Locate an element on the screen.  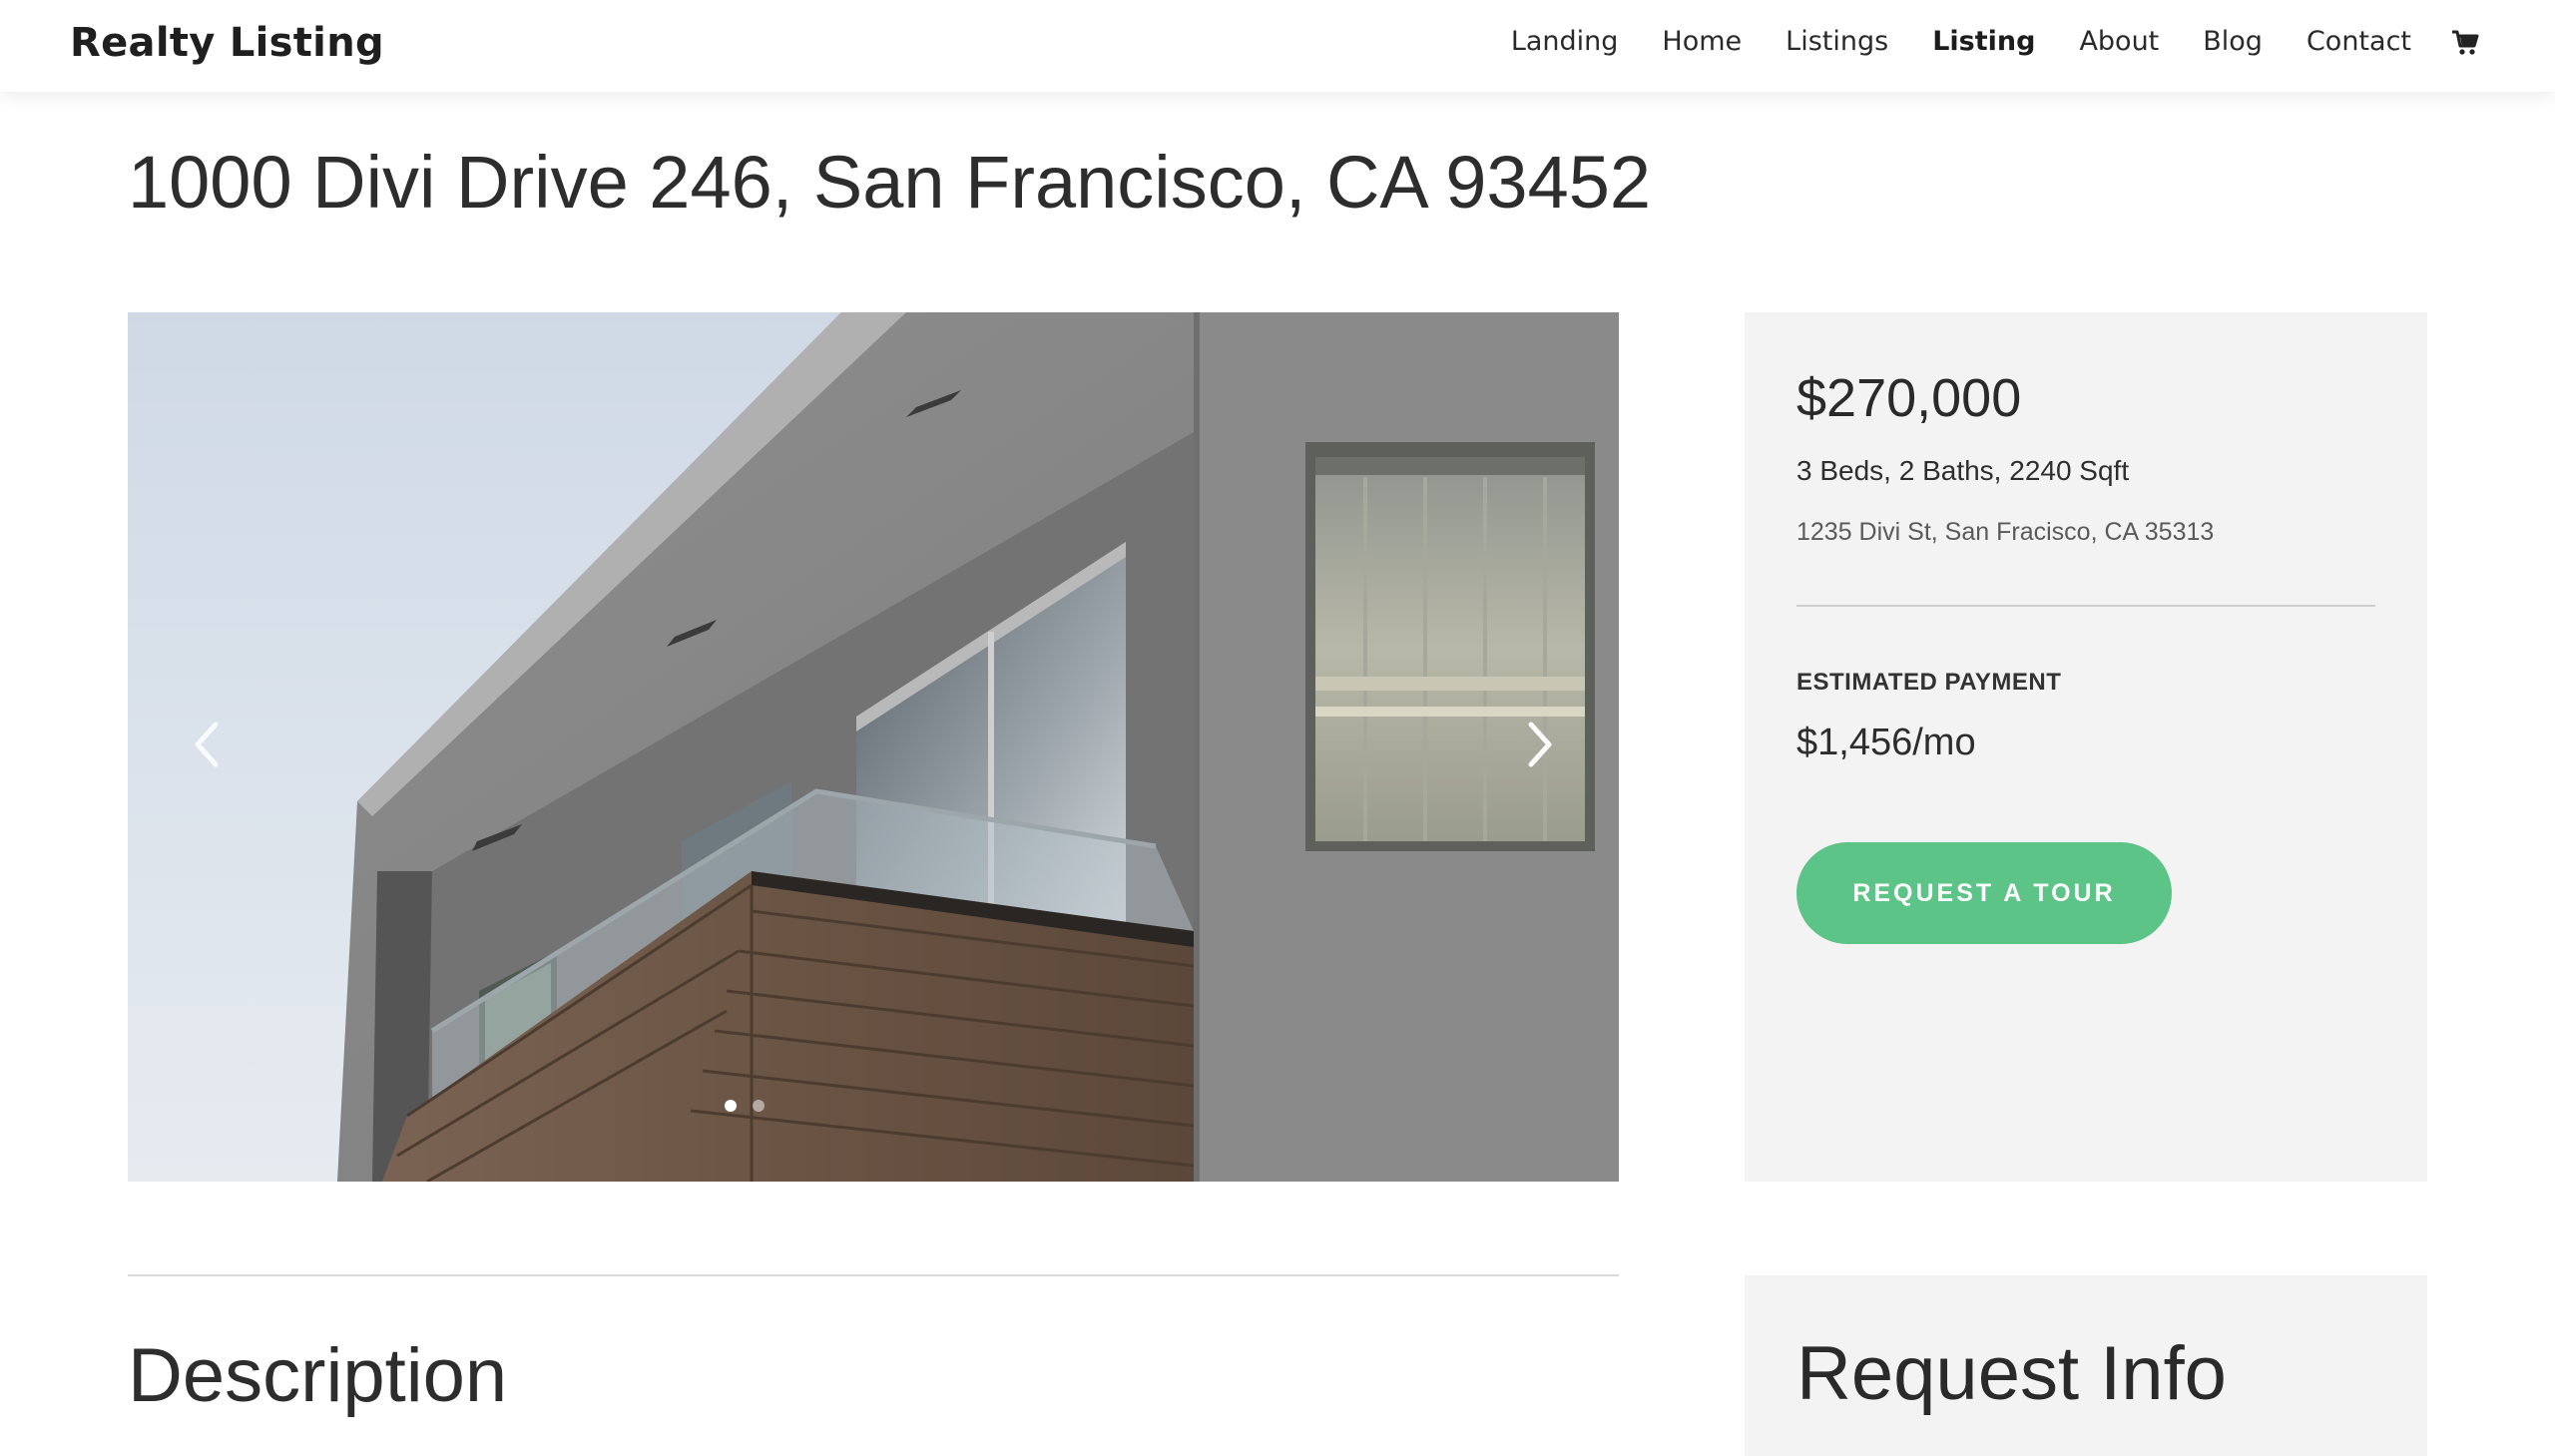
description-heading: Description is located at coordinates (318, 1375).